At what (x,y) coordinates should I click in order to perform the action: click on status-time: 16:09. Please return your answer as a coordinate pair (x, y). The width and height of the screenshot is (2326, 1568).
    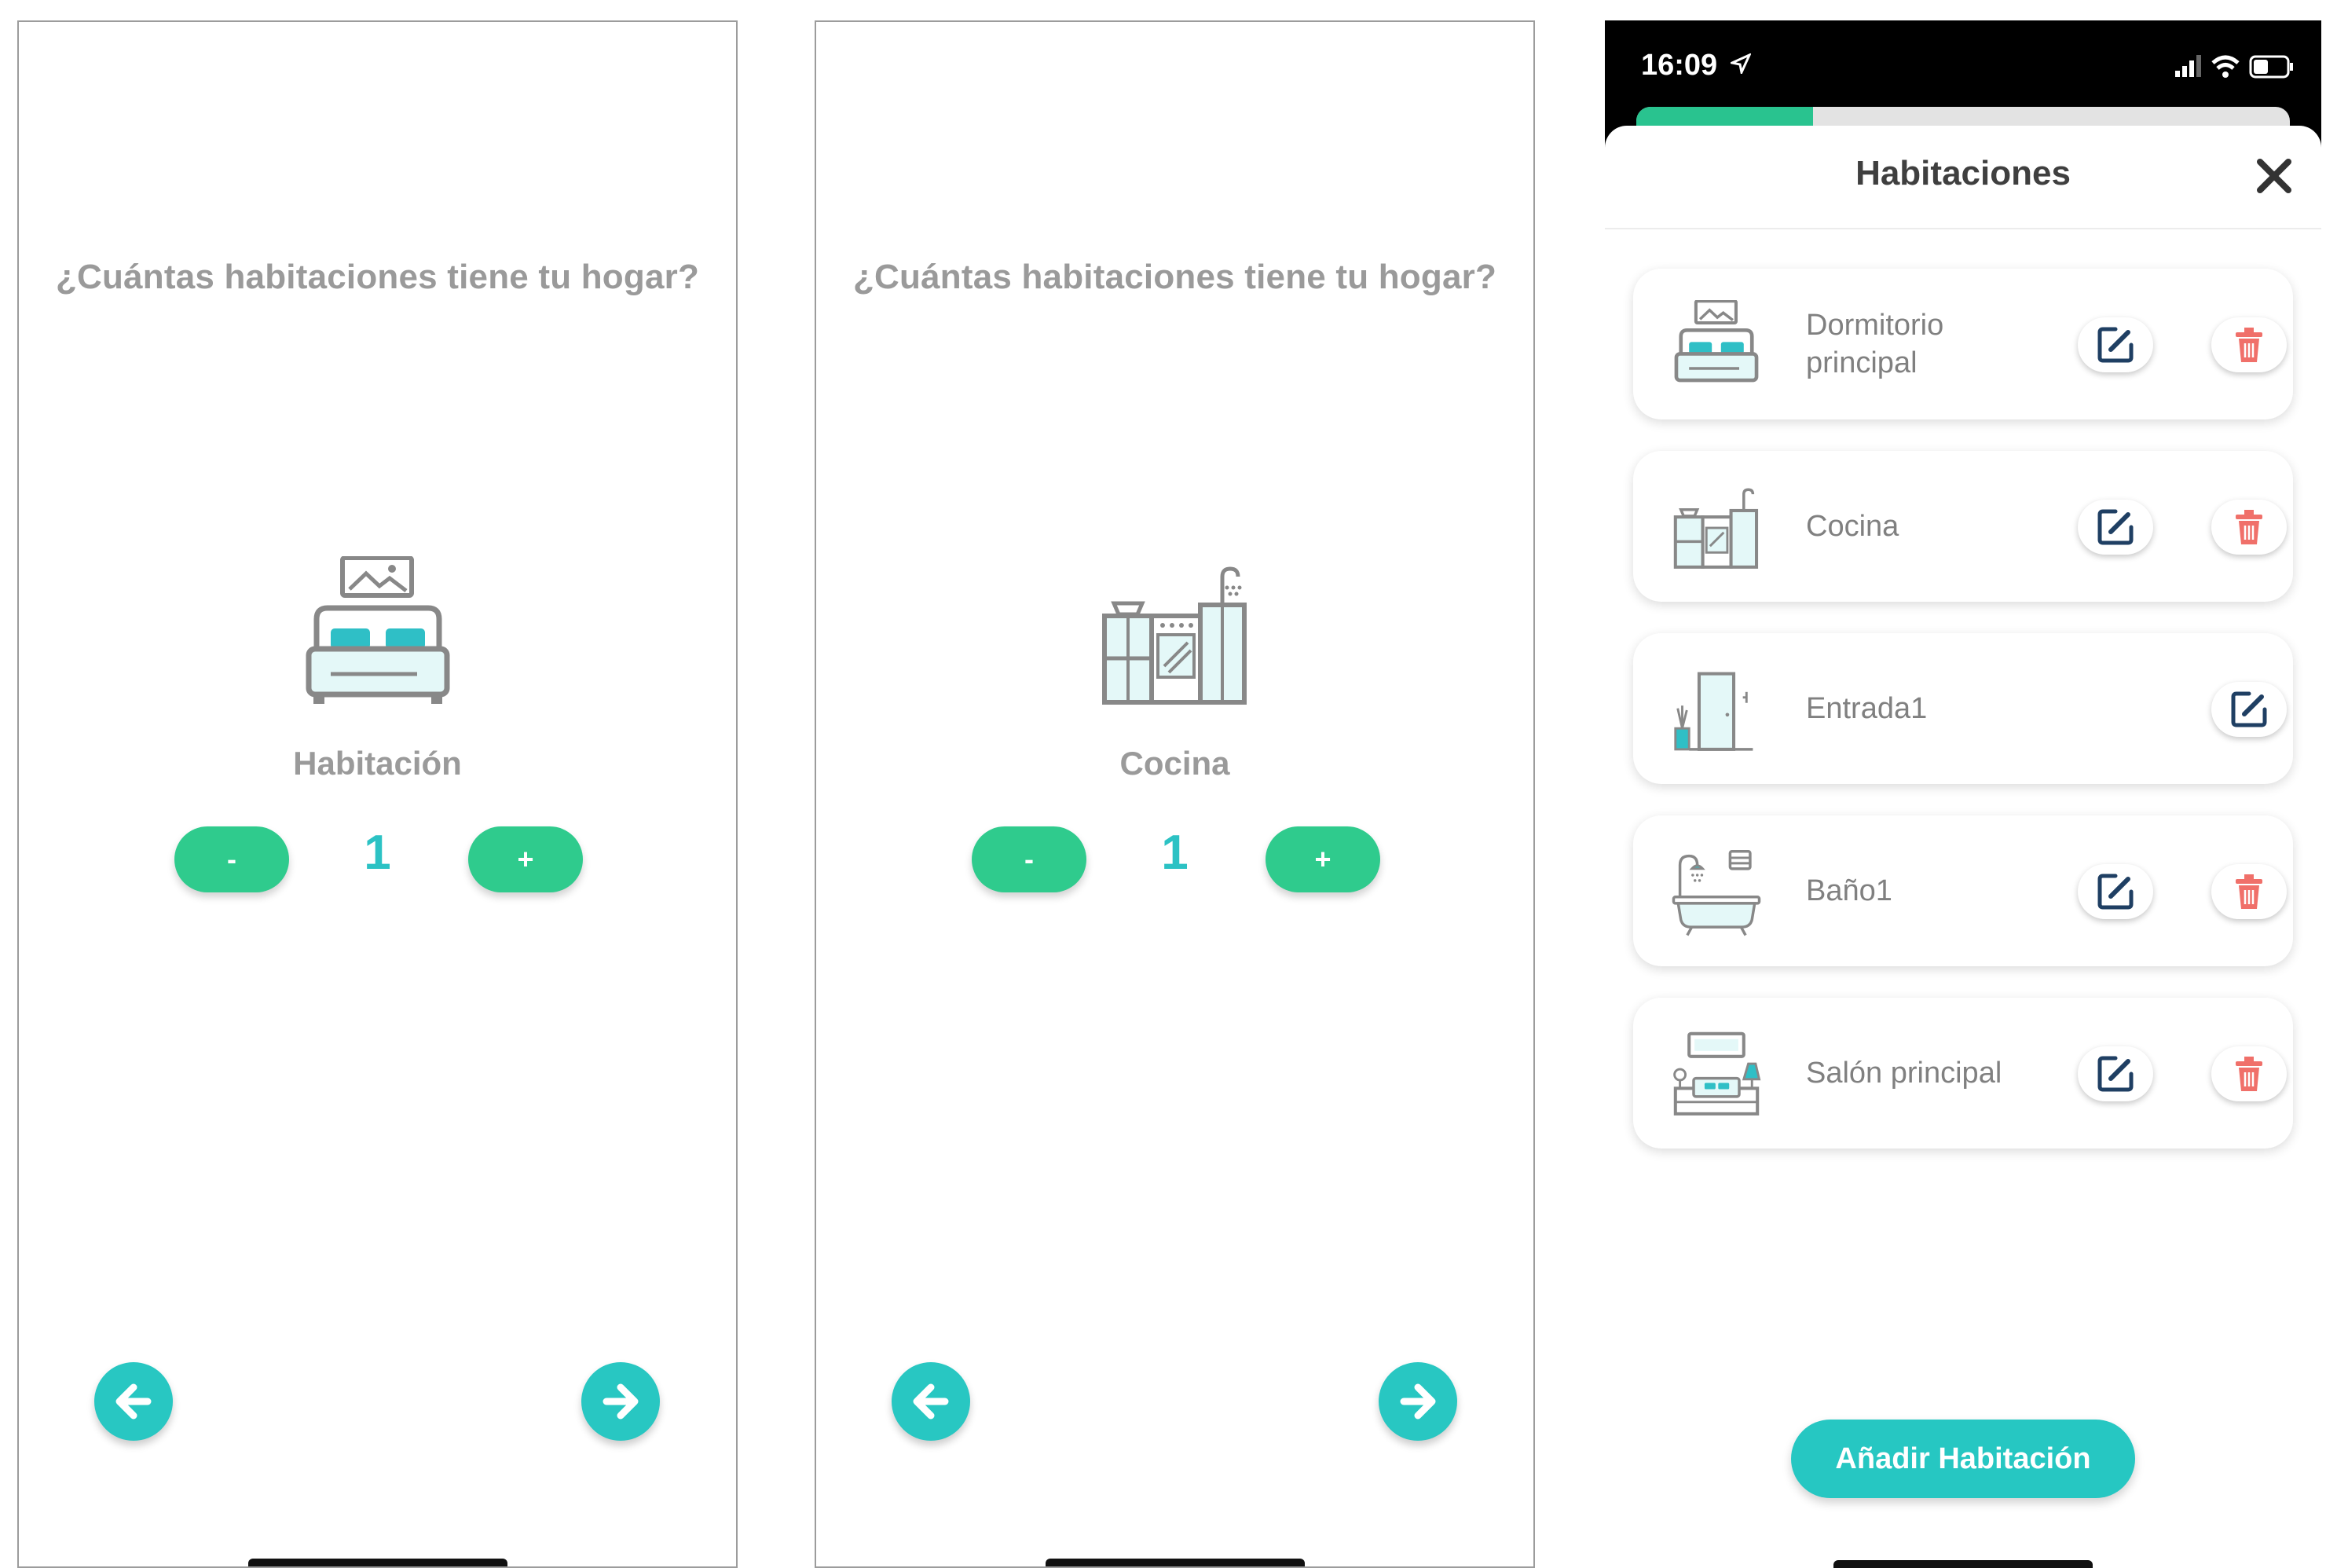
    Looking at the image, I should click on (1679, 66).